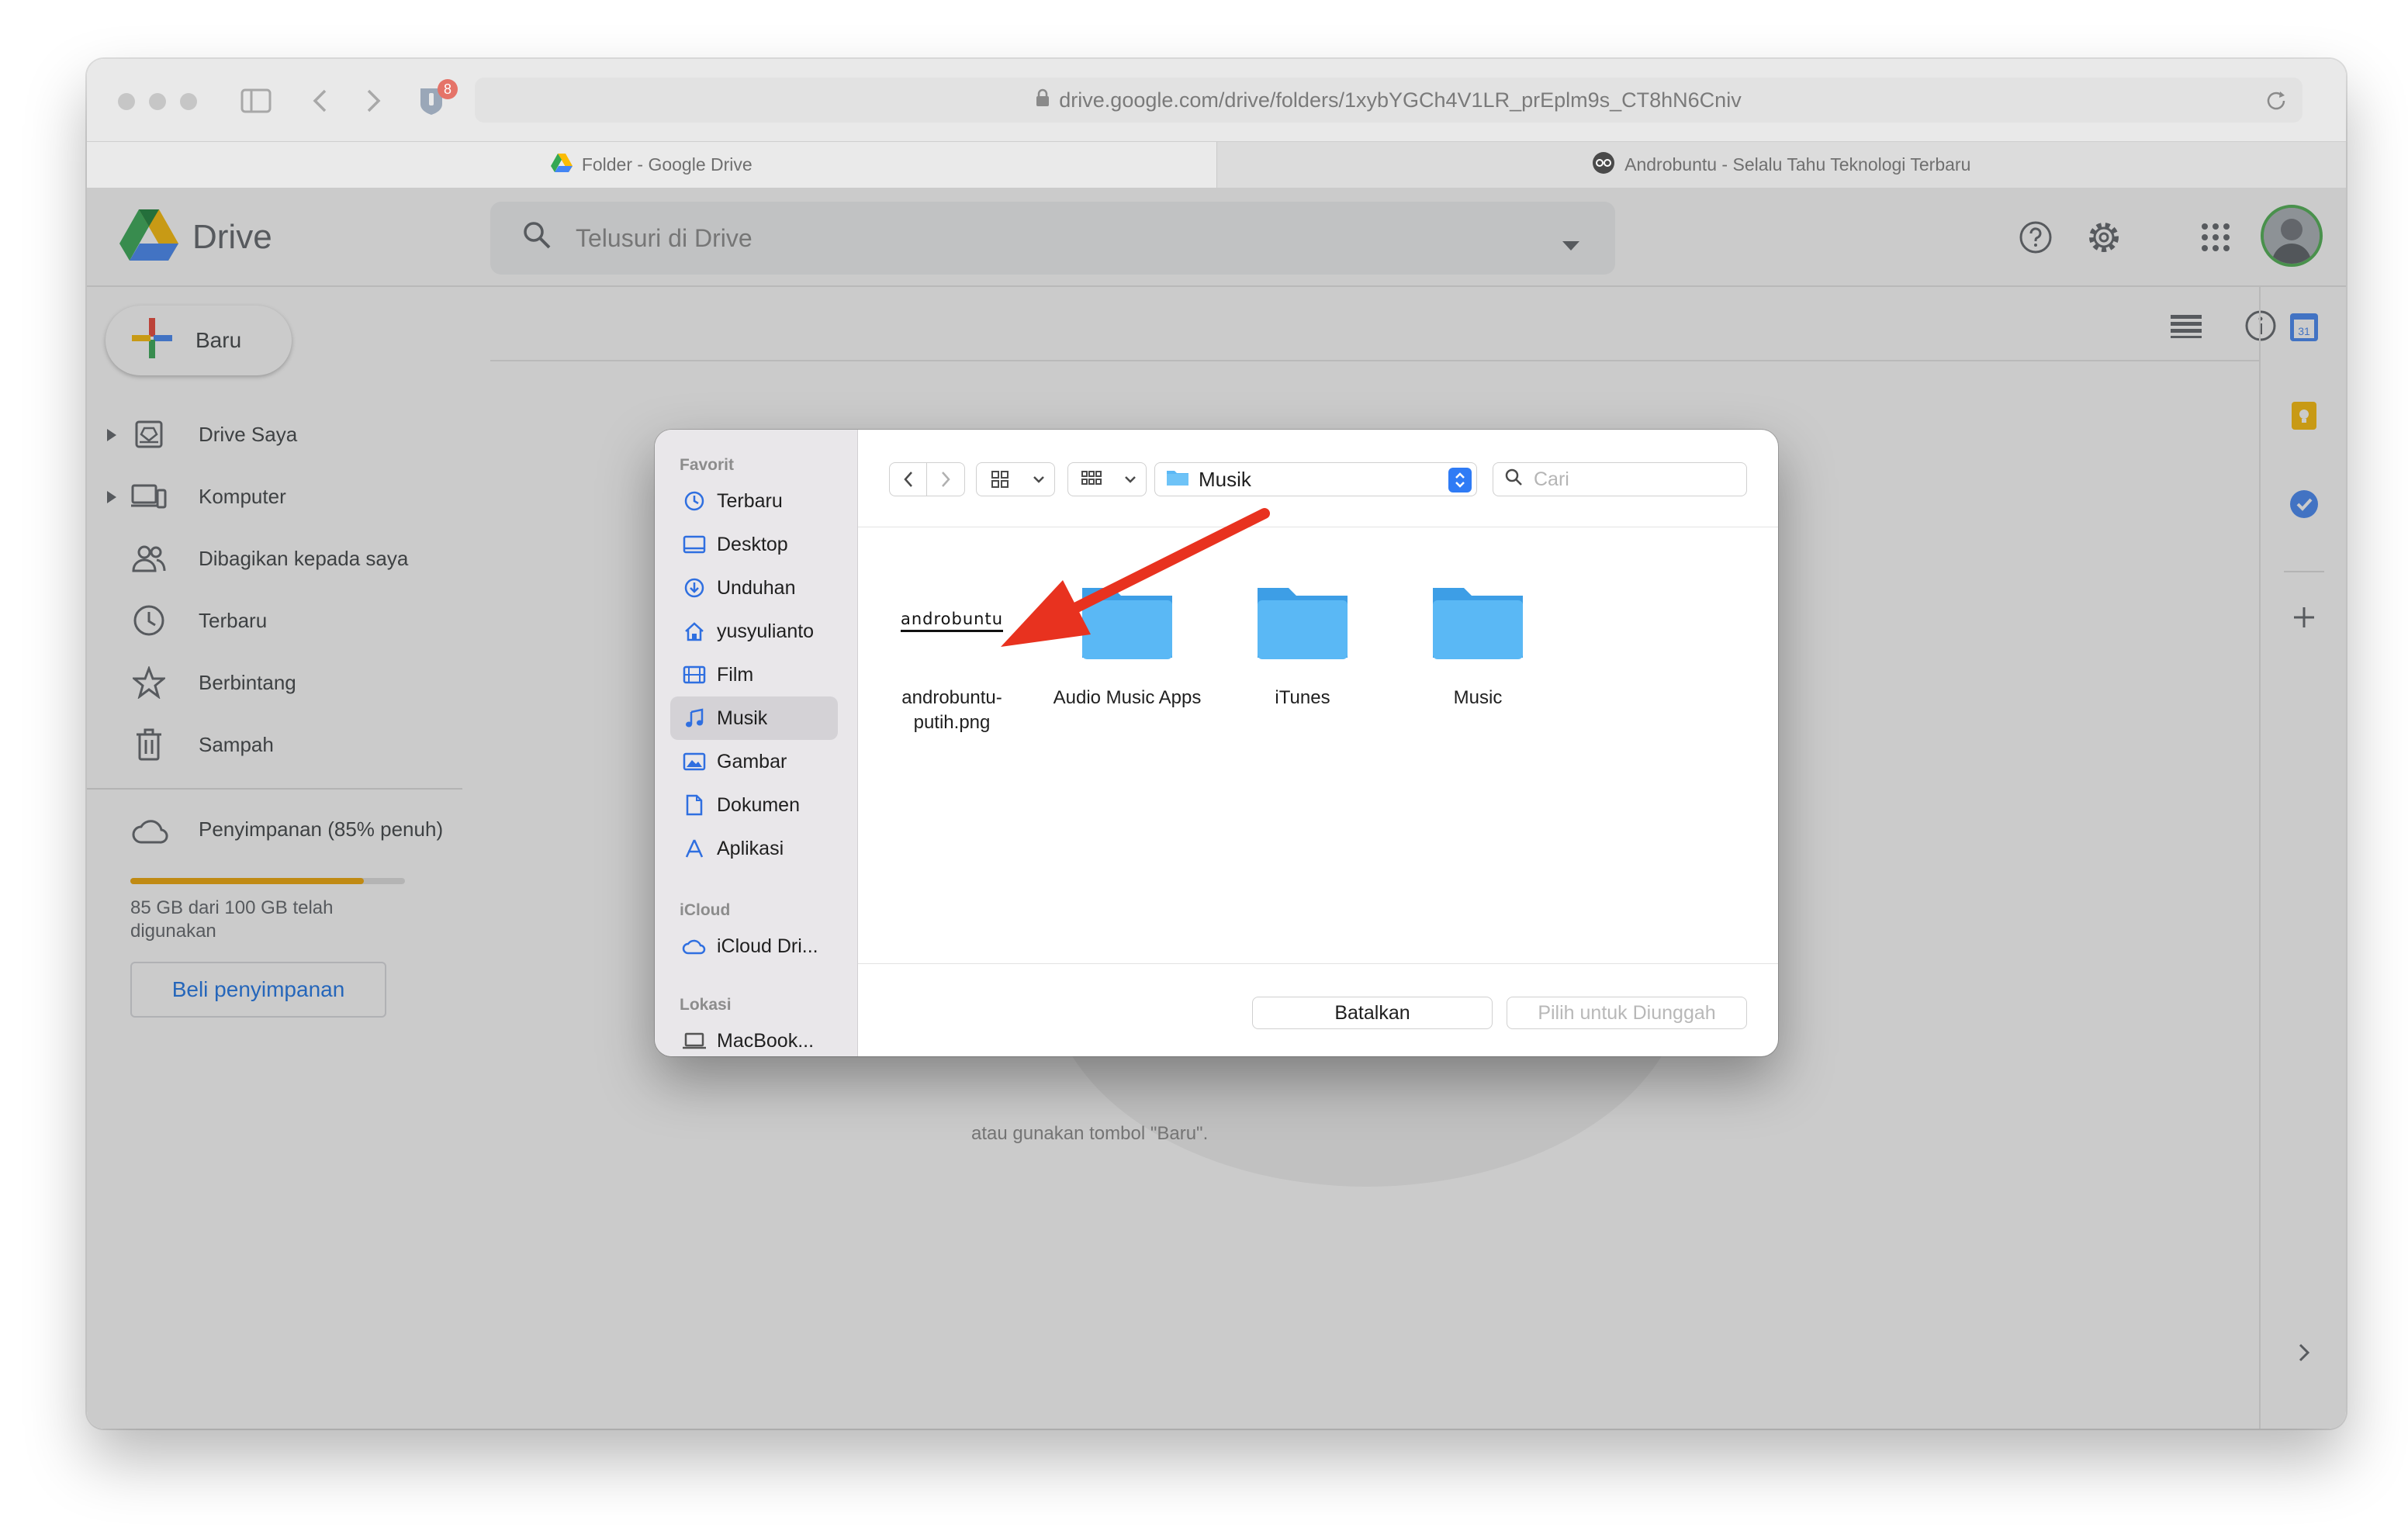 This screenshot has height=1531, width=2408. I want to click on sidebar-item-label: Aplikasi, so click(750, 848).